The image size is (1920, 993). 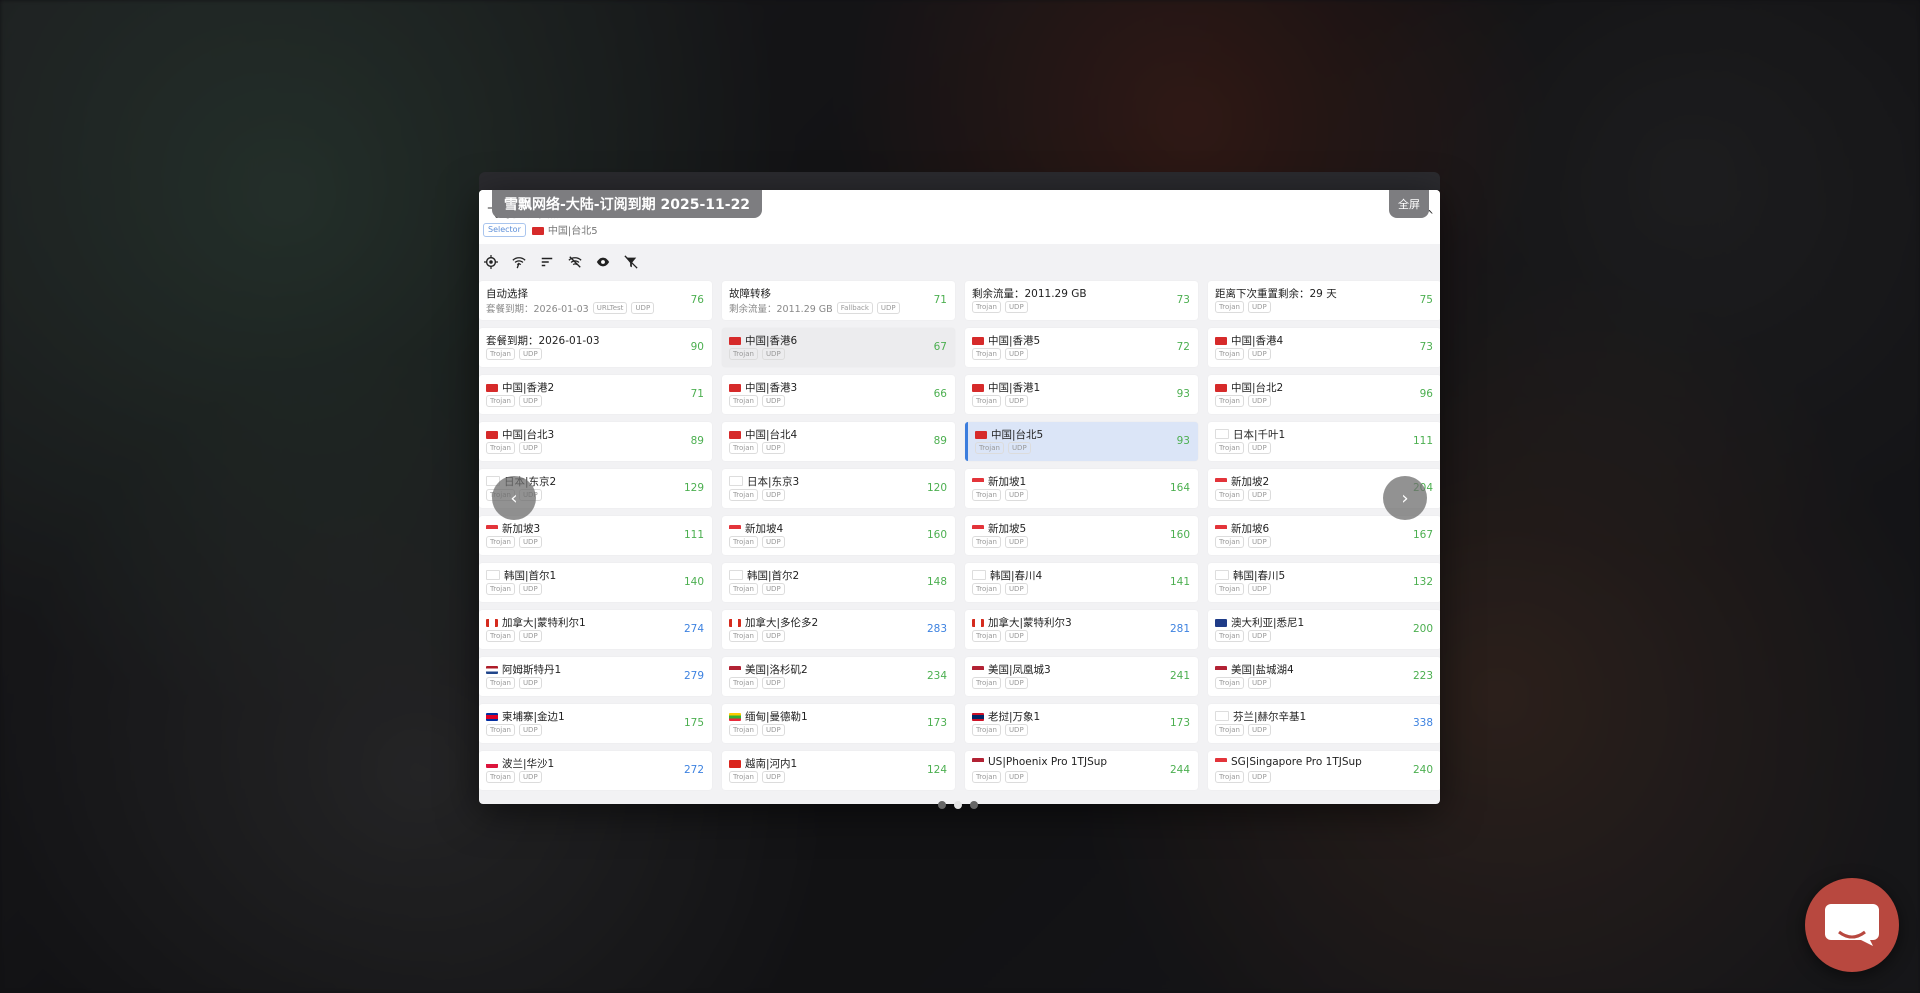 I want to click on proxy-node-card: 新加坡3 Trojan UDP 111, so click(x=595, y=535).